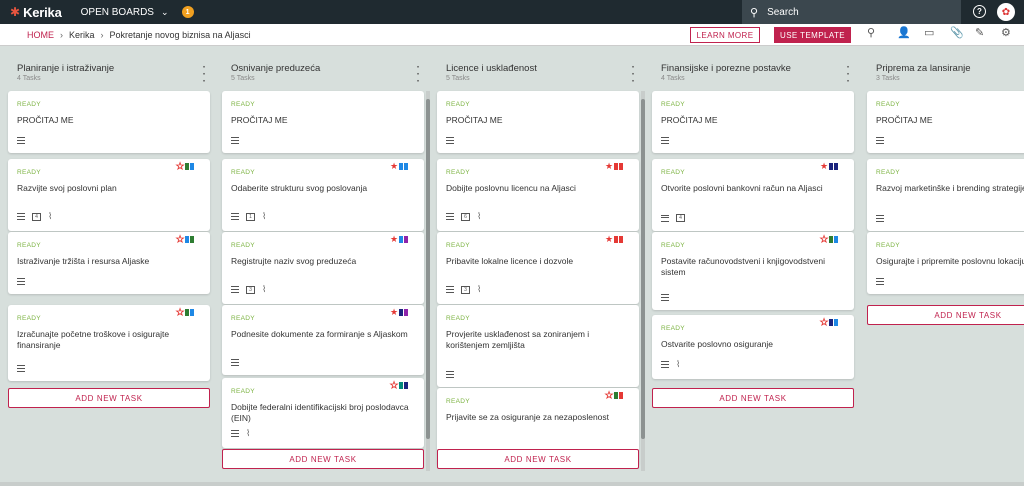 This screenshot has height=486, width=1024. Describe the element at coordinates (757, 64) in the screenshot. I see `column-title: Finansijske i porezne postavke` at that location.